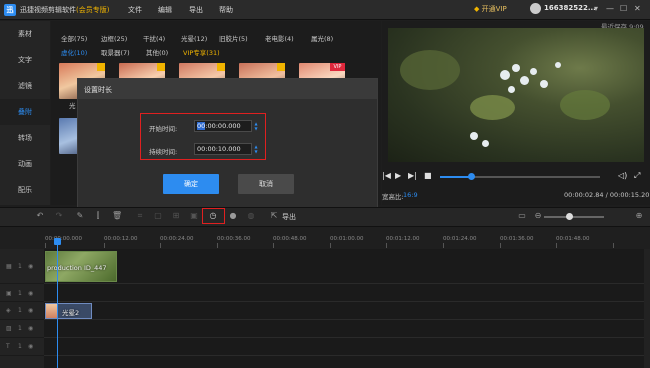 Image resolution: width=650 pixels, height=368 pixels. Describe the element at coordinates (344, 293) in the screenshot. I see `pip-track` at that location.